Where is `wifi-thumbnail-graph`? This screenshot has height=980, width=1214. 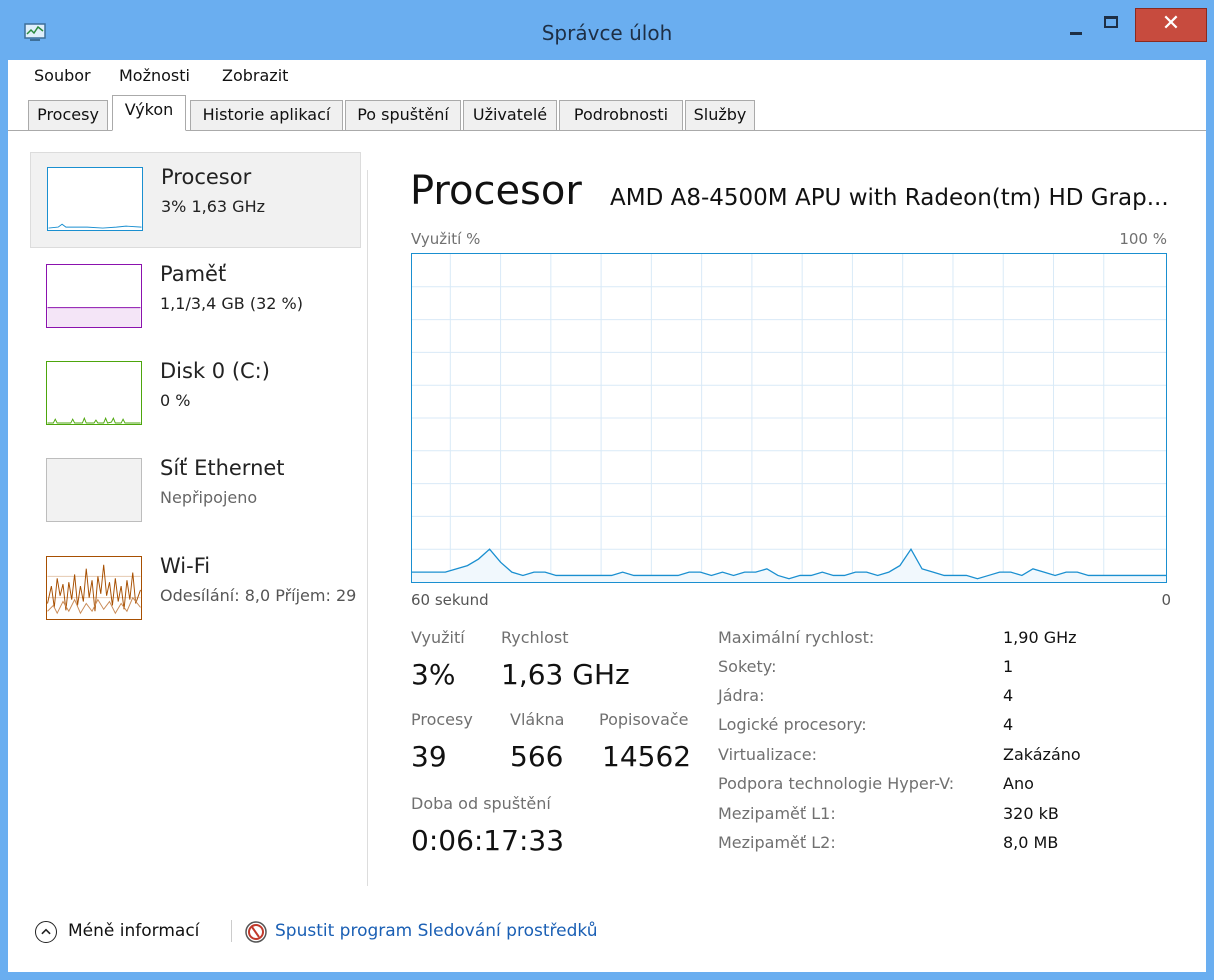
wifi-thumbnail-graph is located at coordinates (94, 588).